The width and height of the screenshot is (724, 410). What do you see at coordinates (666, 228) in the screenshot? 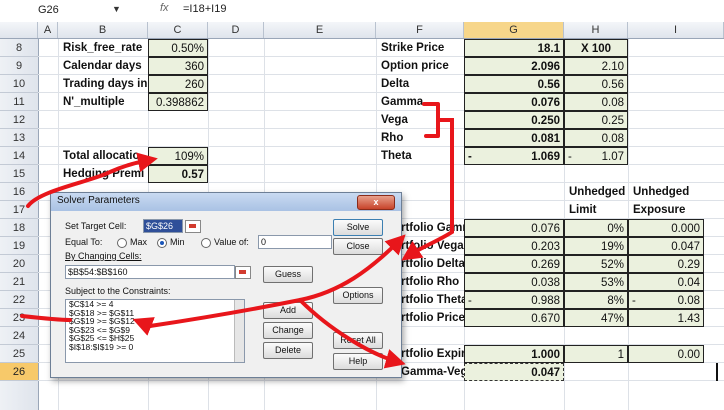
I see `cell-i18: 0.000` at bounding box center [666, 228].